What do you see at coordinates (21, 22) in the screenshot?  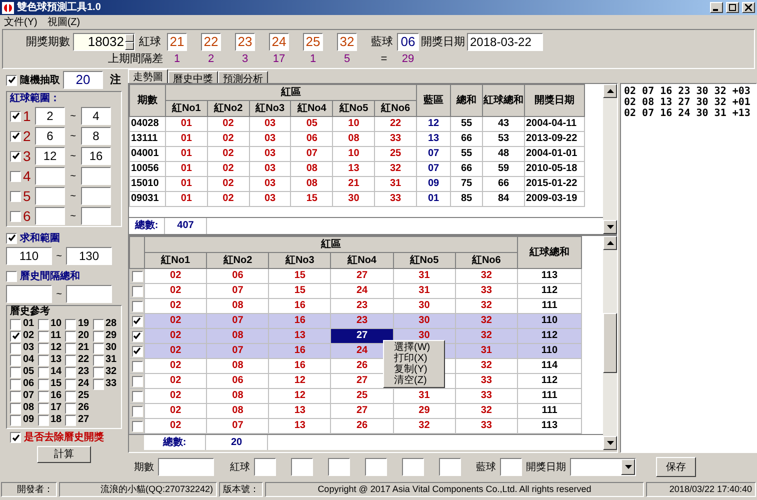 I see `menu-item: 文件(Y)` at bounding box center [21, 22].